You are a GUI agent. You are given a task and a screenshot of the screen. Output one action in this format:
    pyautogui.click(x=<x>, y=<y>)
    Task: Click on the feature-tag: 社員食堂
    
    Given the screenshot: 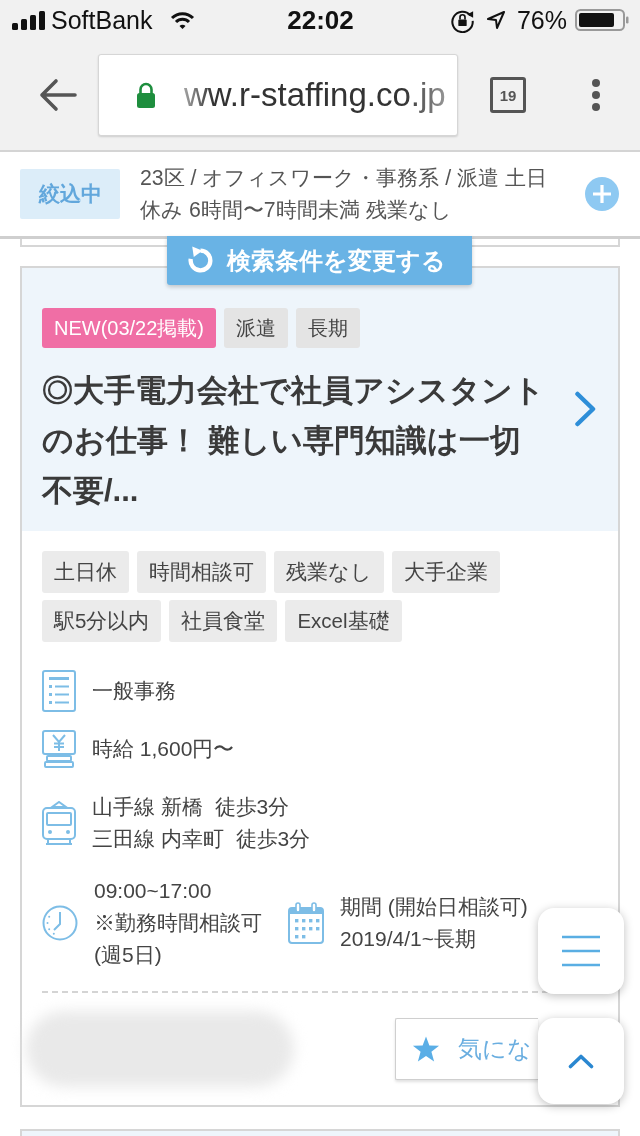 What is the action you would take?
    pyautogui.click(x=223, y=621)
    